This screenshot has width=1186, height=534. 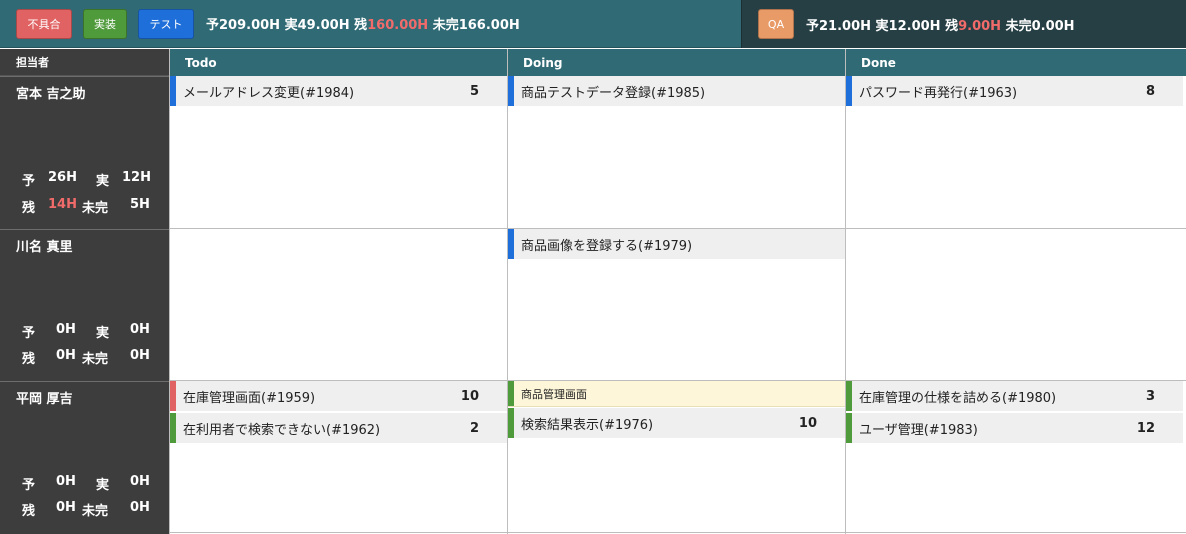 What do you see at coordinates (84, 152) in the screenshot?
I see `assignee-row-0: 宮本 吉之助 予 26H 実 12H 残 14H 未完 5H` at bounding box center [84, 152].